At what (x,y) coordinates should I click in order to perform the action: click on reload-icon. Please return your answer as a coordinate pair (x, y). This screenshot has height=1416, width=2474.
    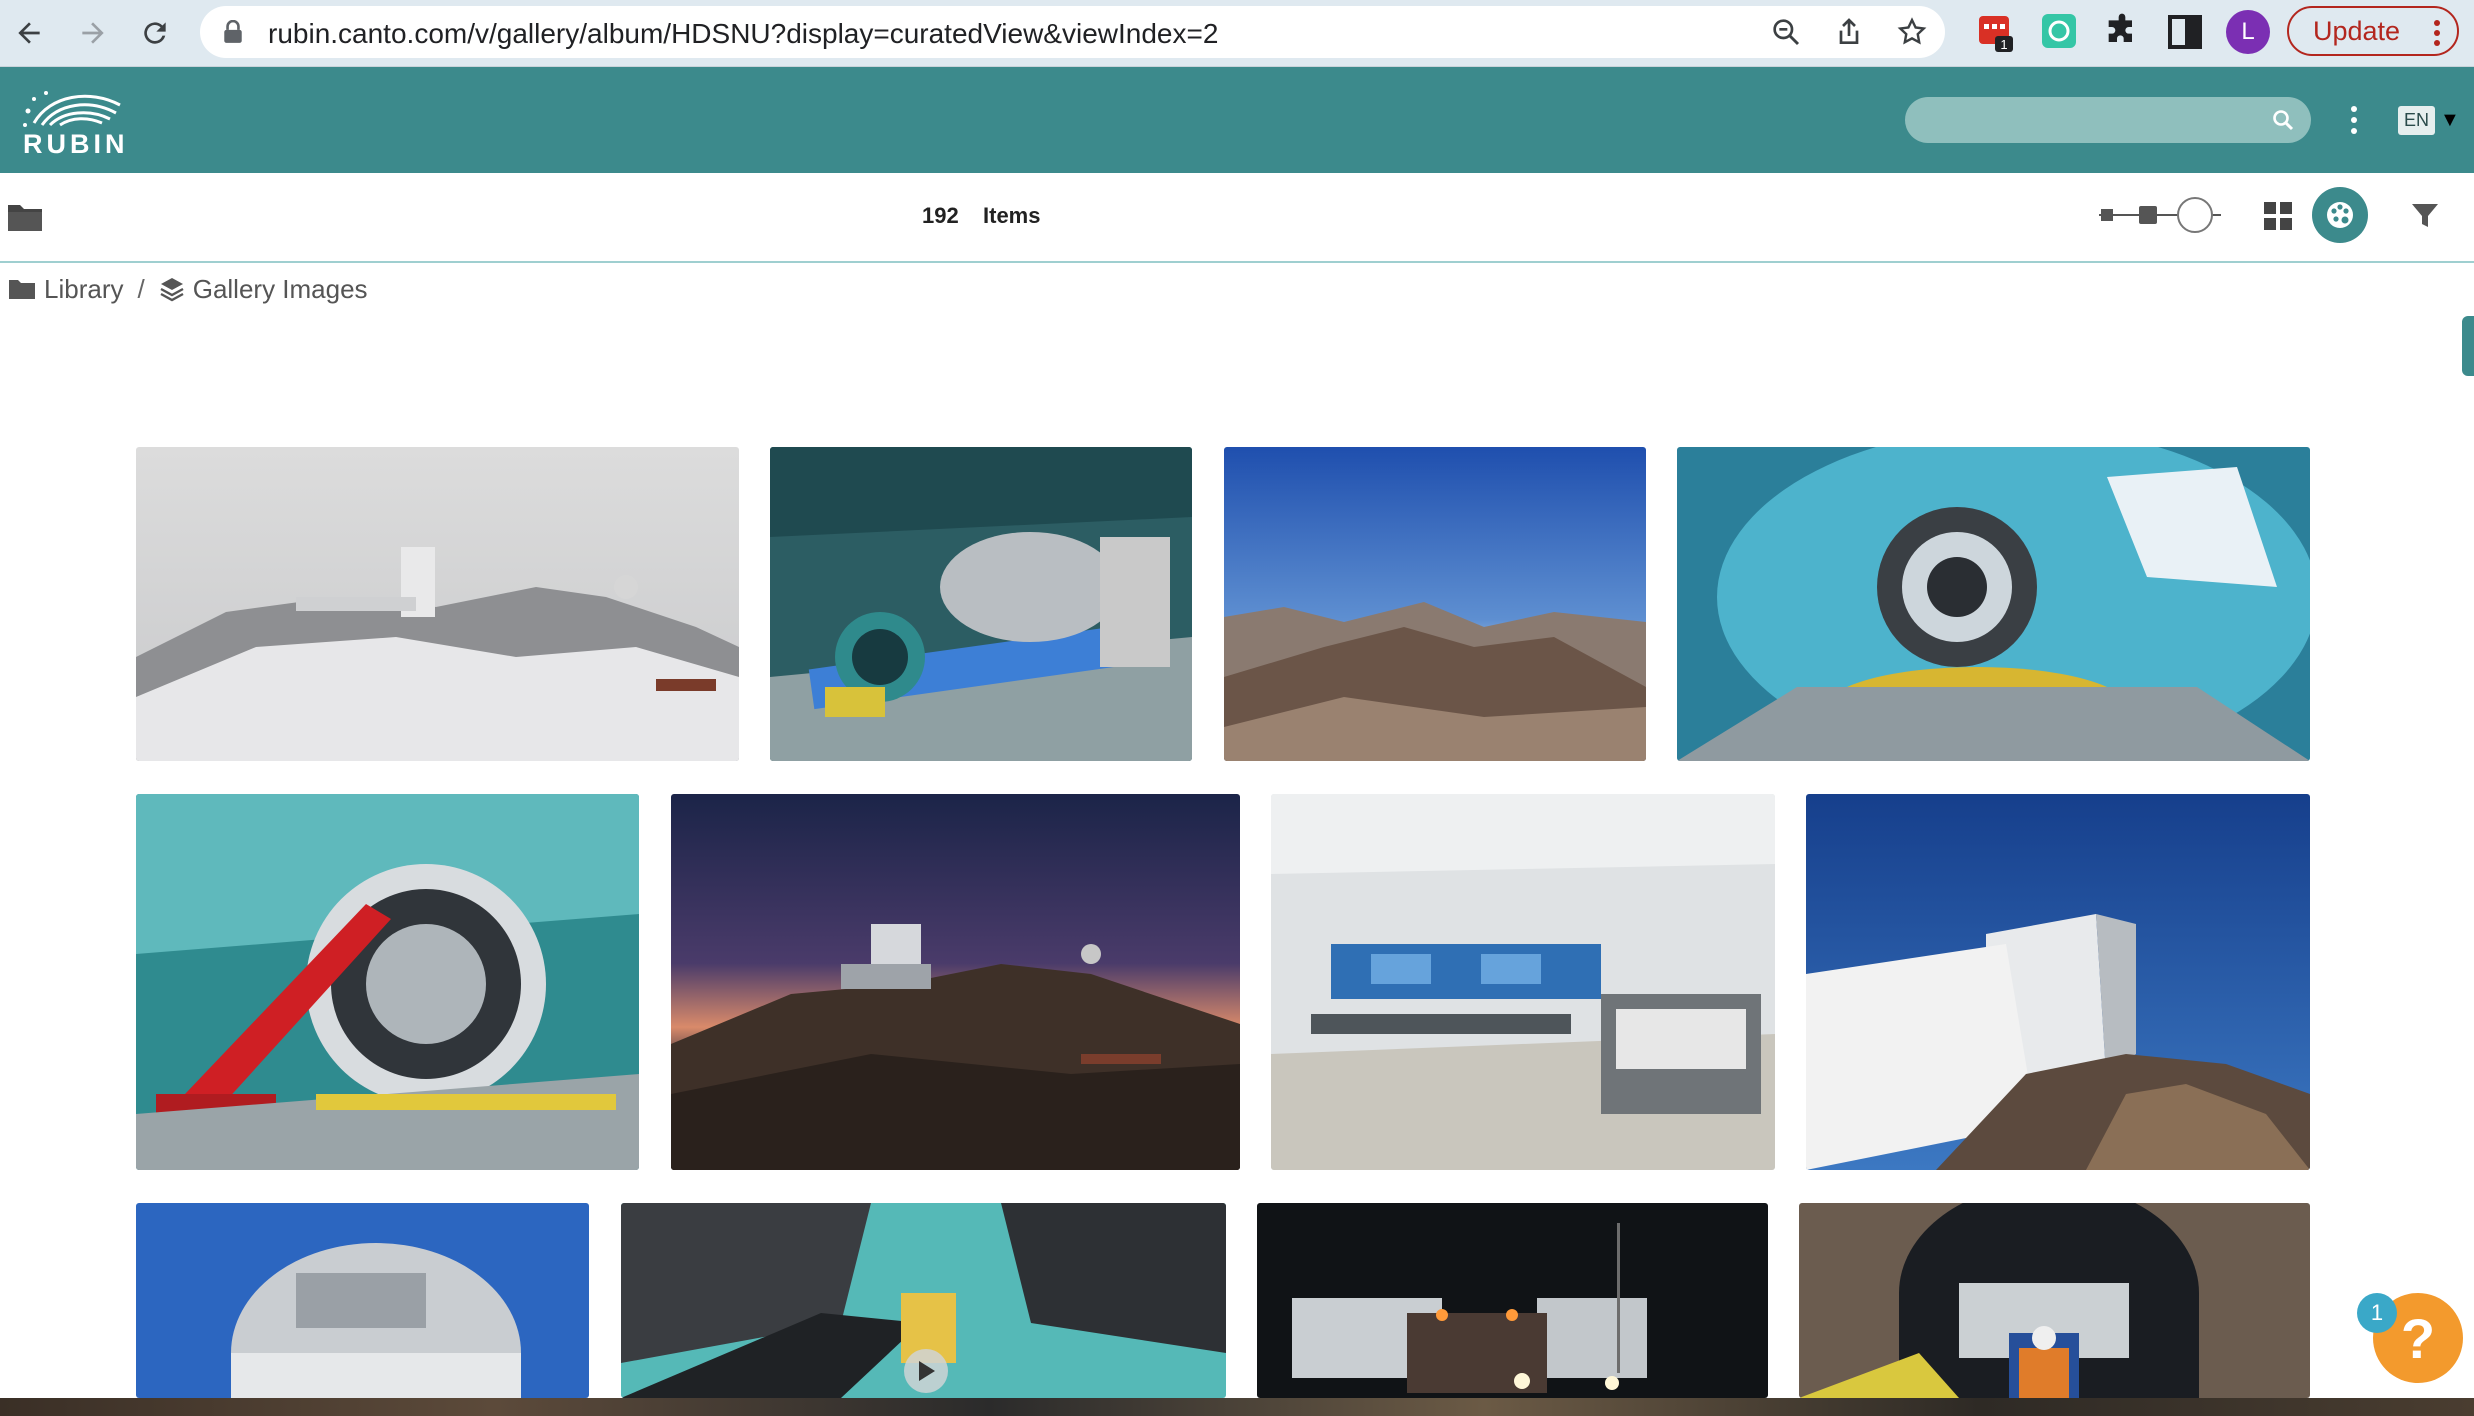
    Looking at the image, I should click on (155, 33).